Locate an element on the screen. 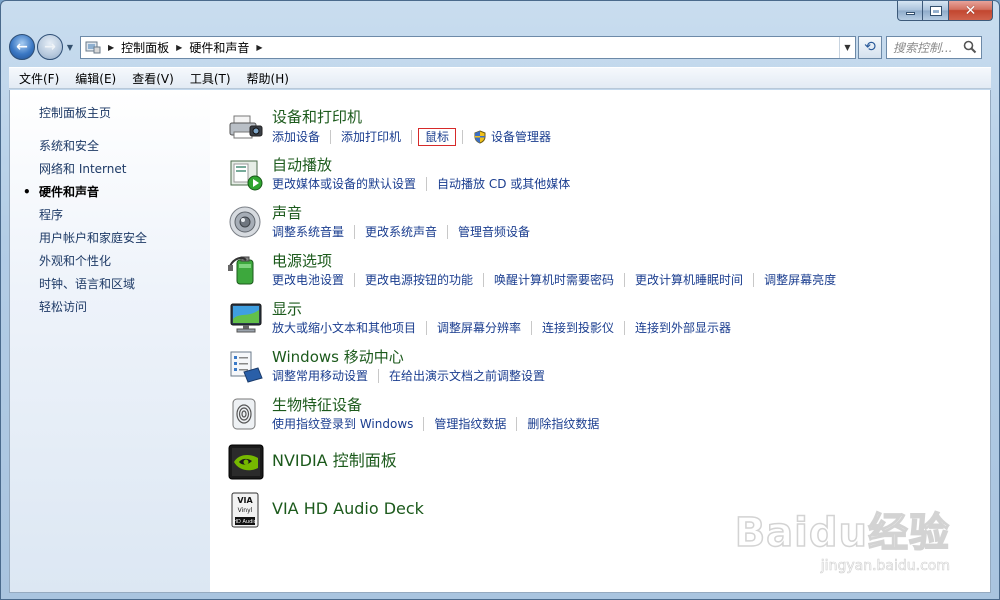  watermark-logo: Baidu经验 is located at coordinates (842, 533).